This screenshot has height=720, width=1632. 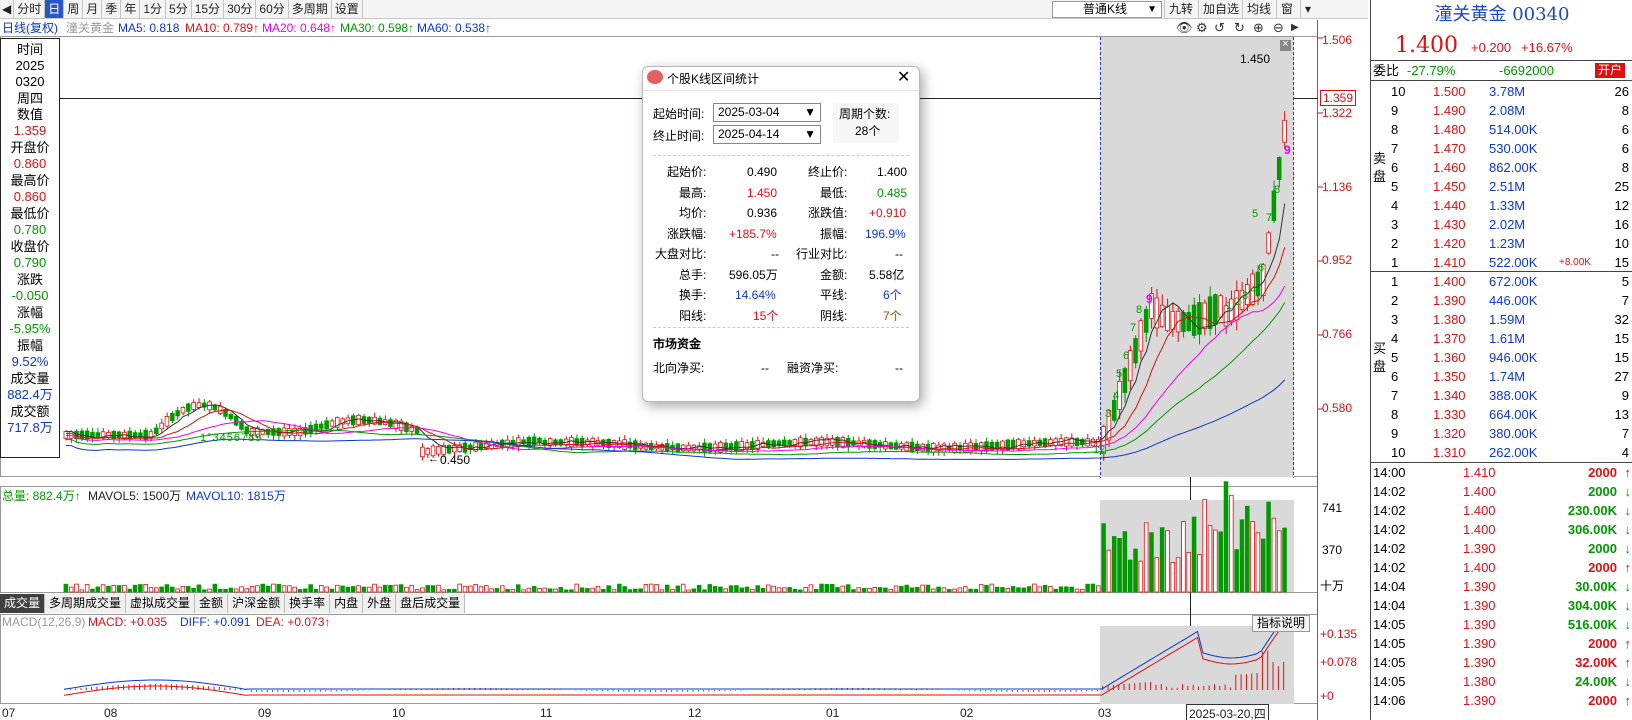 I want to click on tab-amount: 金额, so click(x=212, y=603).